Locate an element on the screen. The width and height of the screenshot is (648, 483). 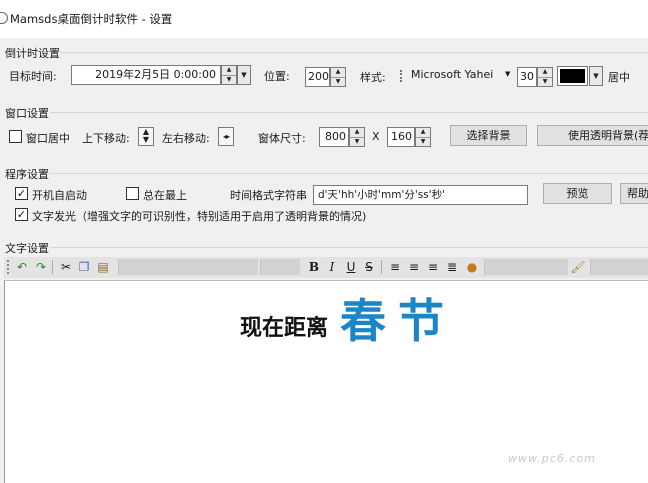
window-section-label: 窗口设置 is located at coordinates (27, 113).